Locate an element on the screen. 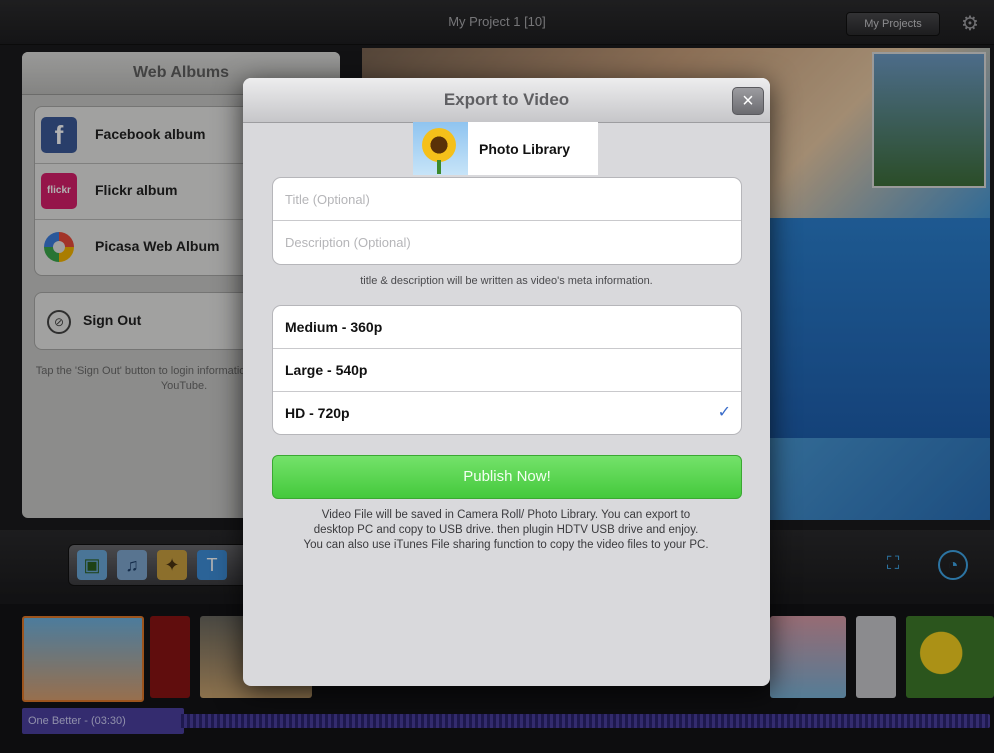  metadata-fields is located at coordinates (507, 221).